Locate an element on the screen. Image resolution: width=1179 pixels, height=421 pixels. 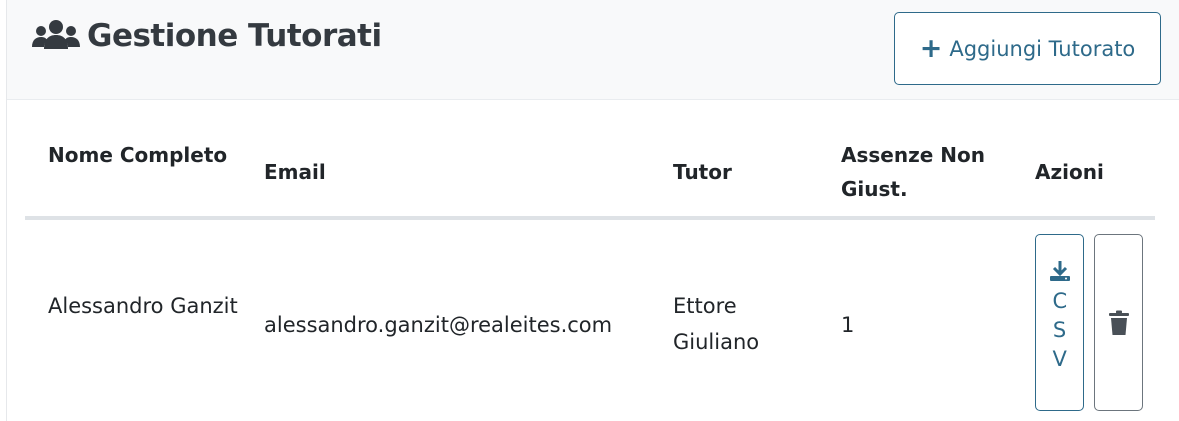
plus-icon: + is located at coordinates (931, 48).